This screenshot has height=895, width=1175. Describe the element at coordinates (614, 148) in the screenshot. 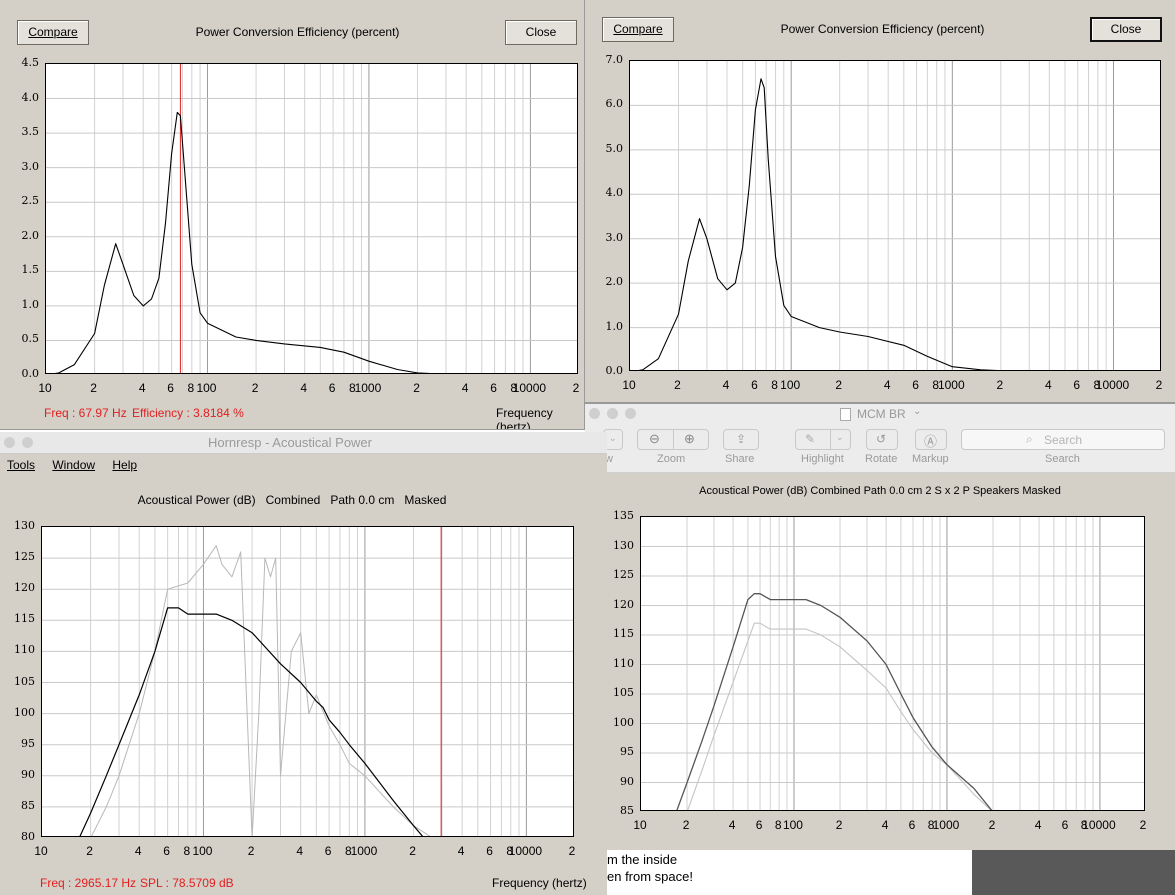

I see `y-tick-label: 5.0` at that location.